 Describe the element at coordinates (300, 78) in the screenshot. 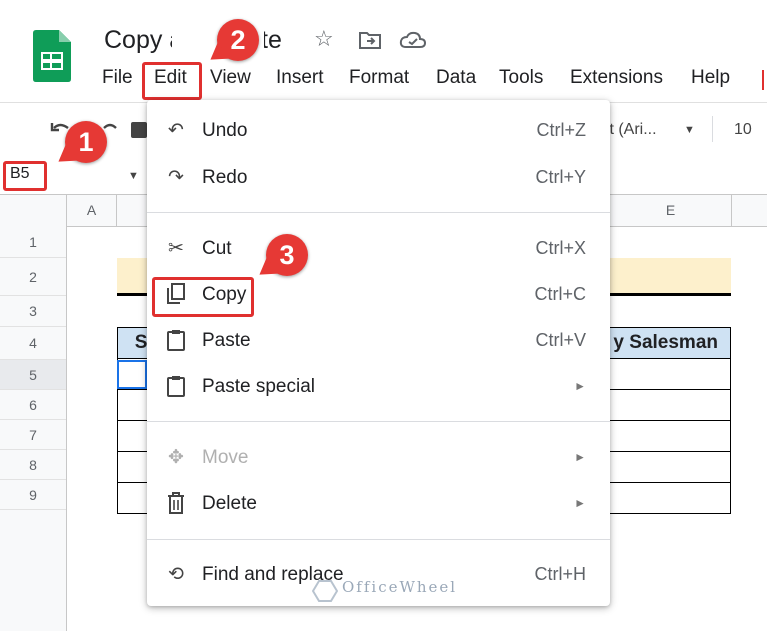

I see `menu-insert: Insert` at that location.